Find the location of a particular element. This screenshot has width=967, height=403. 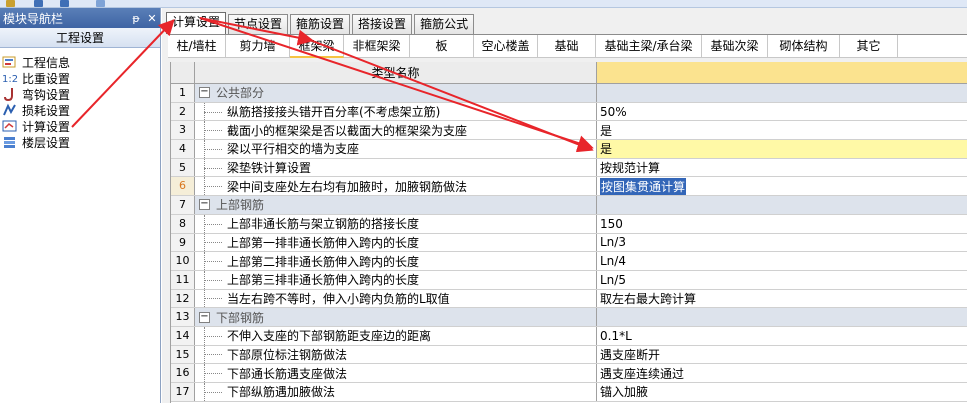

nav-item-label: 计算设置 is located at coordinates (46, 126).